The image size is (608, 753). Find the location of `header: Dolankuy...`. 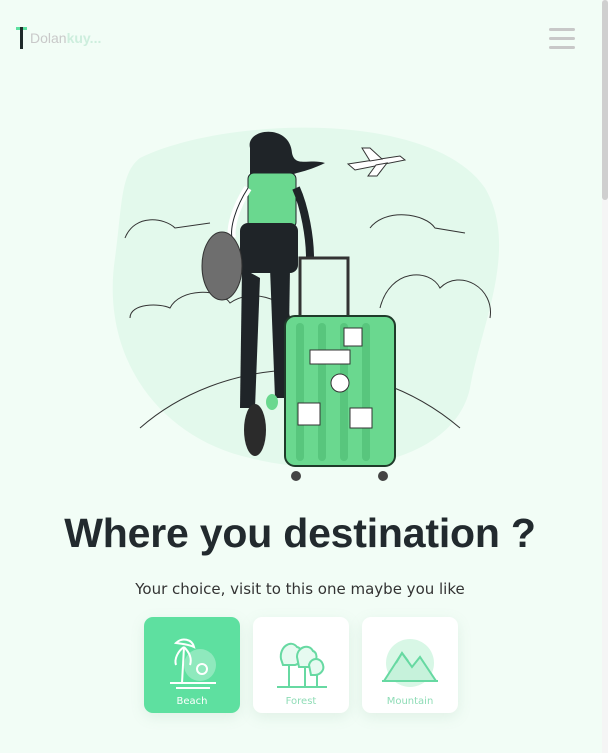

header: Dolankuy... is located at coordinates (300, 40).